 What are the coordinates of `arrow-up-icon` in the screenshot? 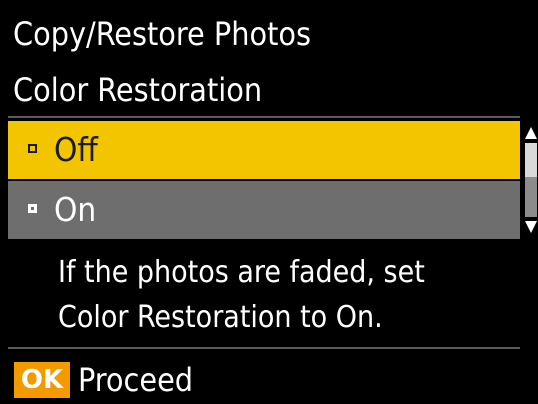 It's located at (531, 133).